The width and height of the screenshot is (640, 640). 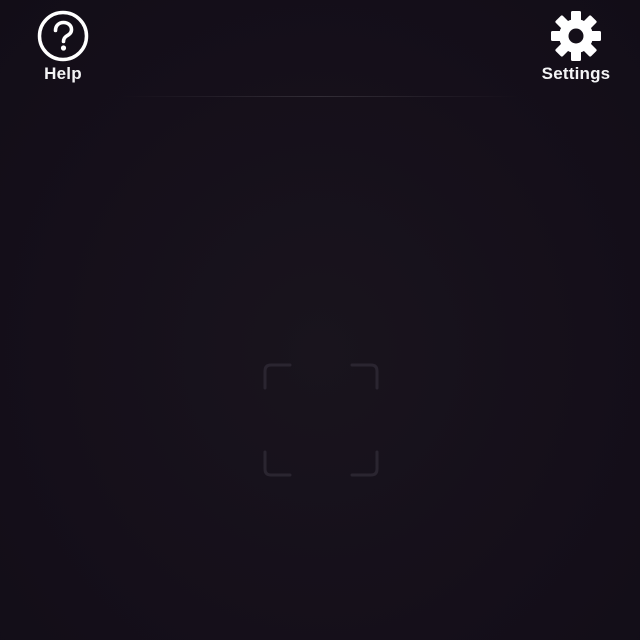 What do you see at coordinates (321, 420) in the screenshot?
I see `scan-frame-icon` at bounding box center [321, 420].